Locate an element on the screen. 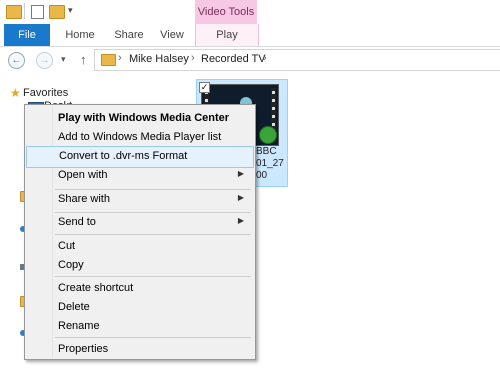 Image resolution: width=500 pixels, height=383 pixels. menu-item-label: Add to Windows Media Player list is located at coordinates (140, 137).